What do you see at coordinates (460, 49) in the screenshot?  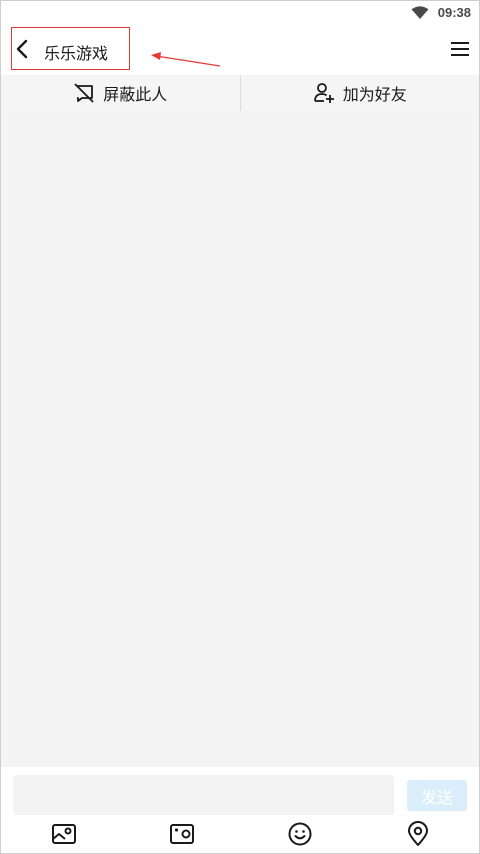 I see `menu-icon` at bounding box center [460, 49].